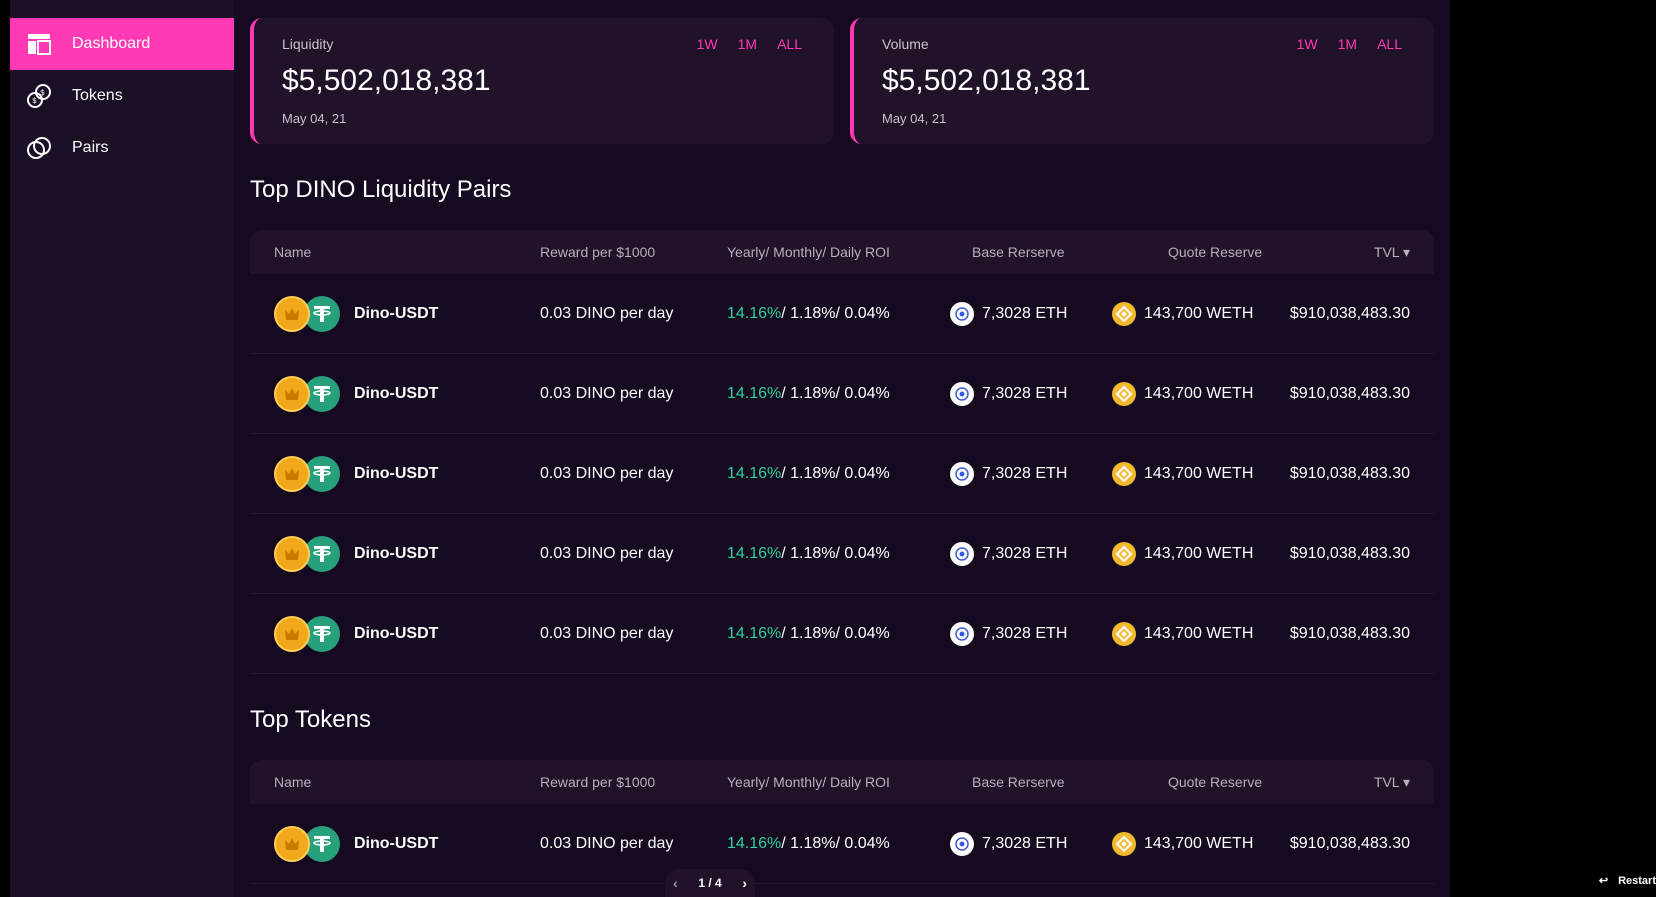 This screenshot has width=1656, height=897. Describe the element at coordinates (1627, 881) in the screenshot. I see `restart-button: ↩ Restart` at that location.